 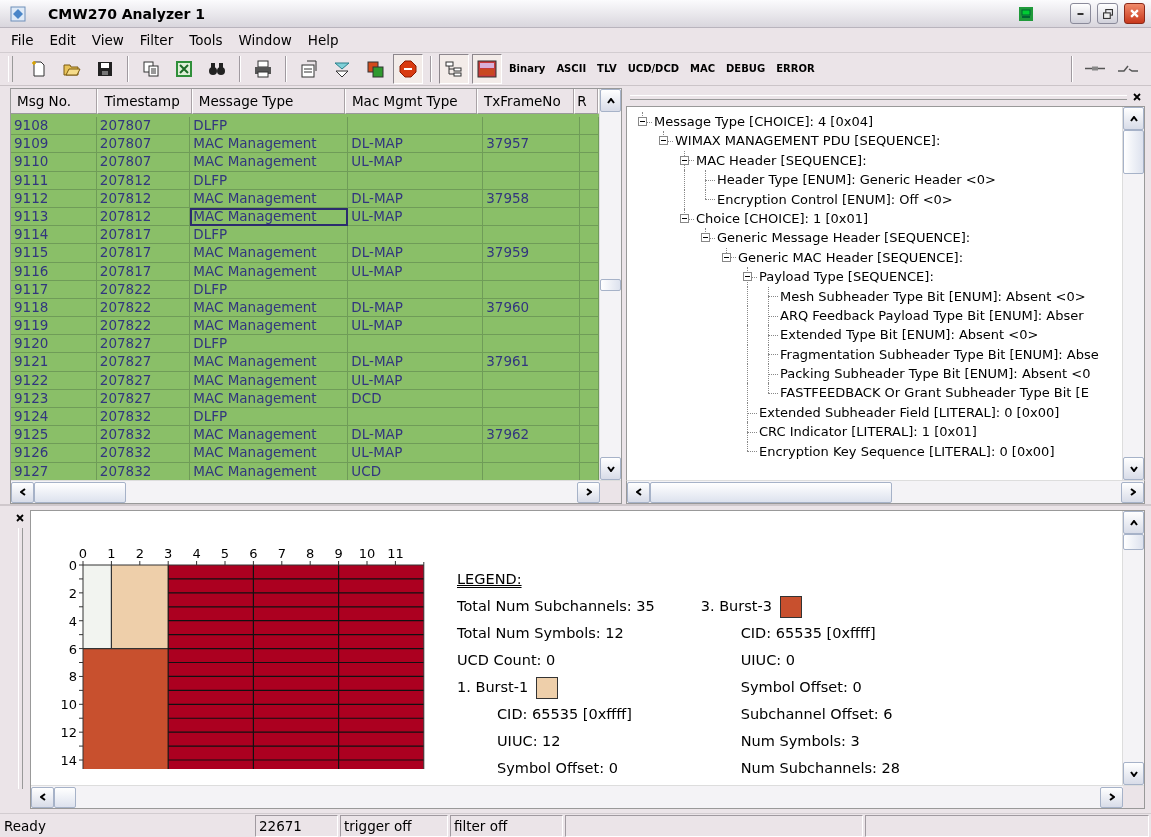 What do you see at coordinates (939, 354) in the screenshot?
I see `tree-item: Fragmentation Subheader Type Bit [ENUM]: Abse` at bounding box center [939, 354].